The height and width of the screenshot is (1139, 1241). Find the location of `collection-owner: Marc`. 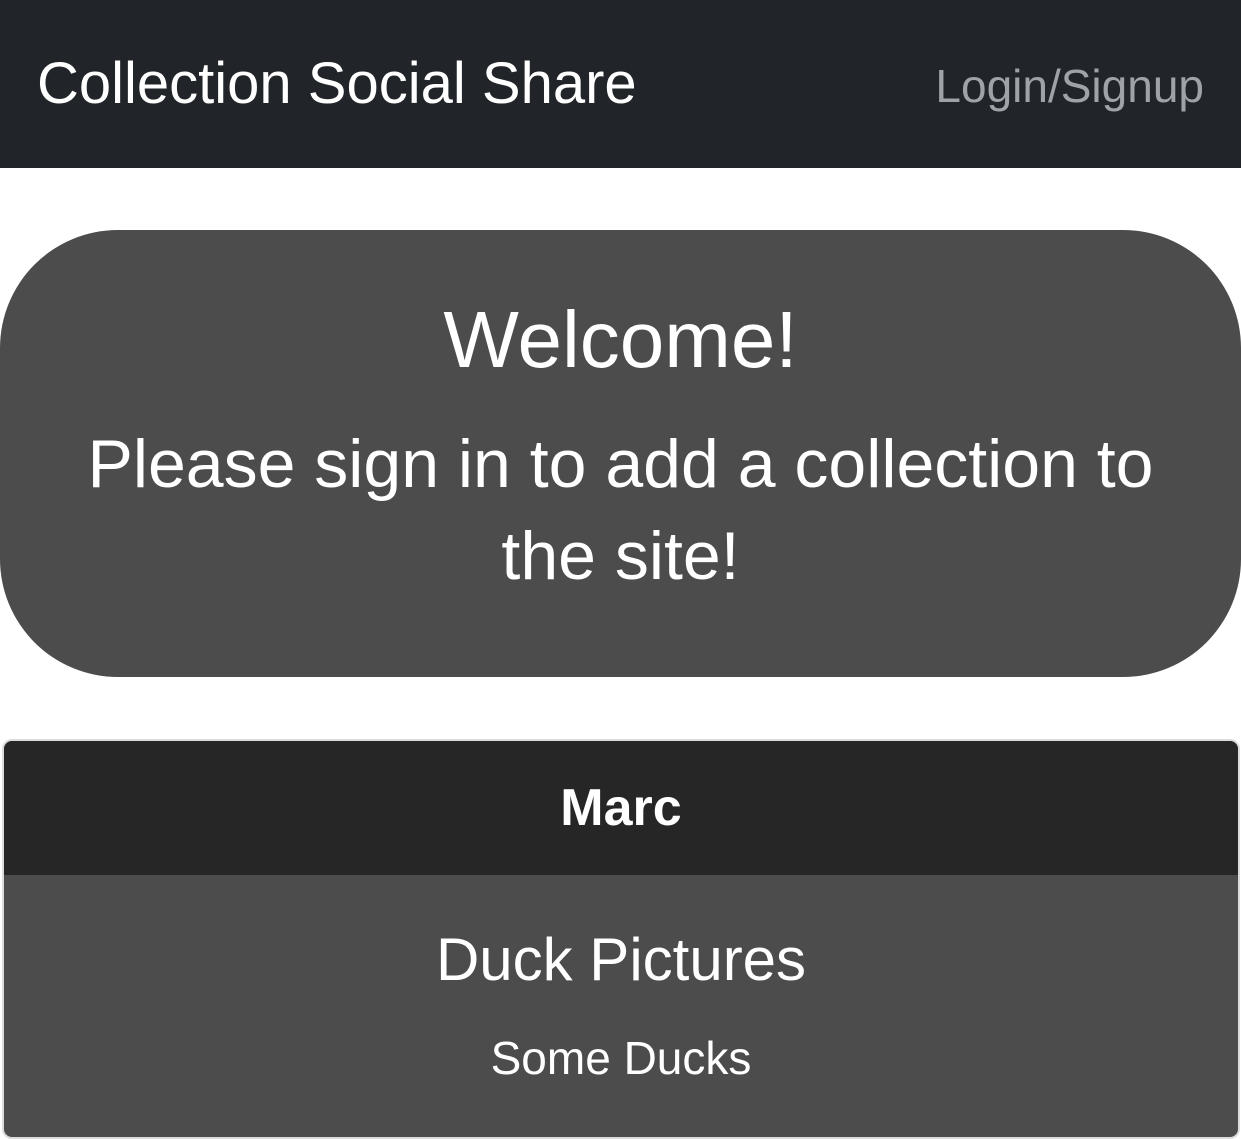

collection-owner: Marc is located at coordinates (621, 808).